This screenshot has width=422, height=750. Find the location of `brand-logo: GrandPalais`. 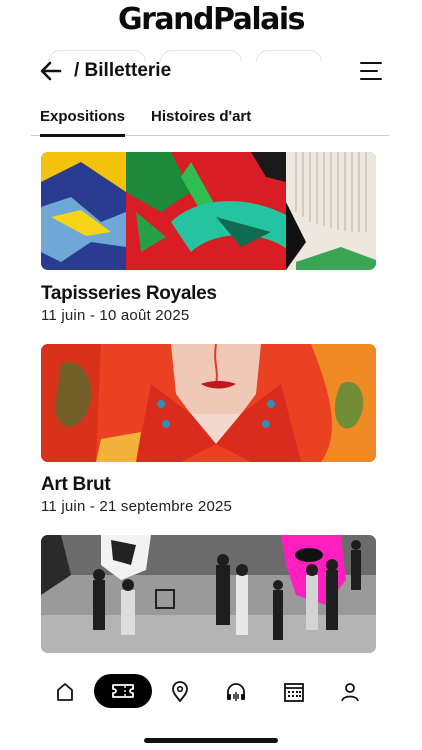

brand-logo: GrandPalais is located at coordinates (211, 19).